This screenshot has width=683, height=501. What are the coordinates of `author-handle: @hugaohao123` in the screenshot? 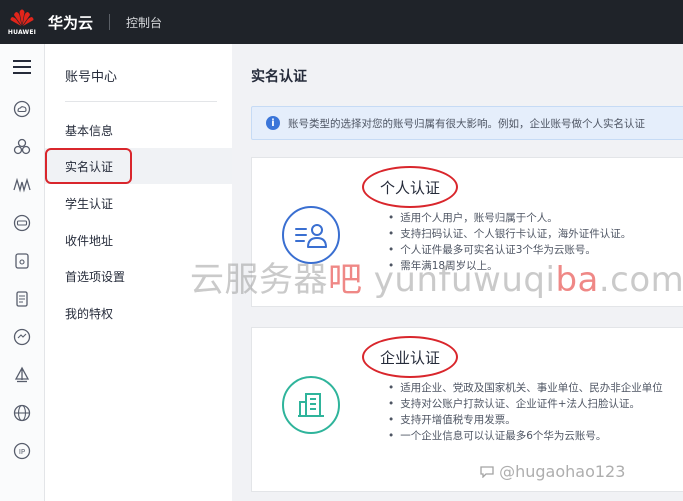 It's located at (562, 471).